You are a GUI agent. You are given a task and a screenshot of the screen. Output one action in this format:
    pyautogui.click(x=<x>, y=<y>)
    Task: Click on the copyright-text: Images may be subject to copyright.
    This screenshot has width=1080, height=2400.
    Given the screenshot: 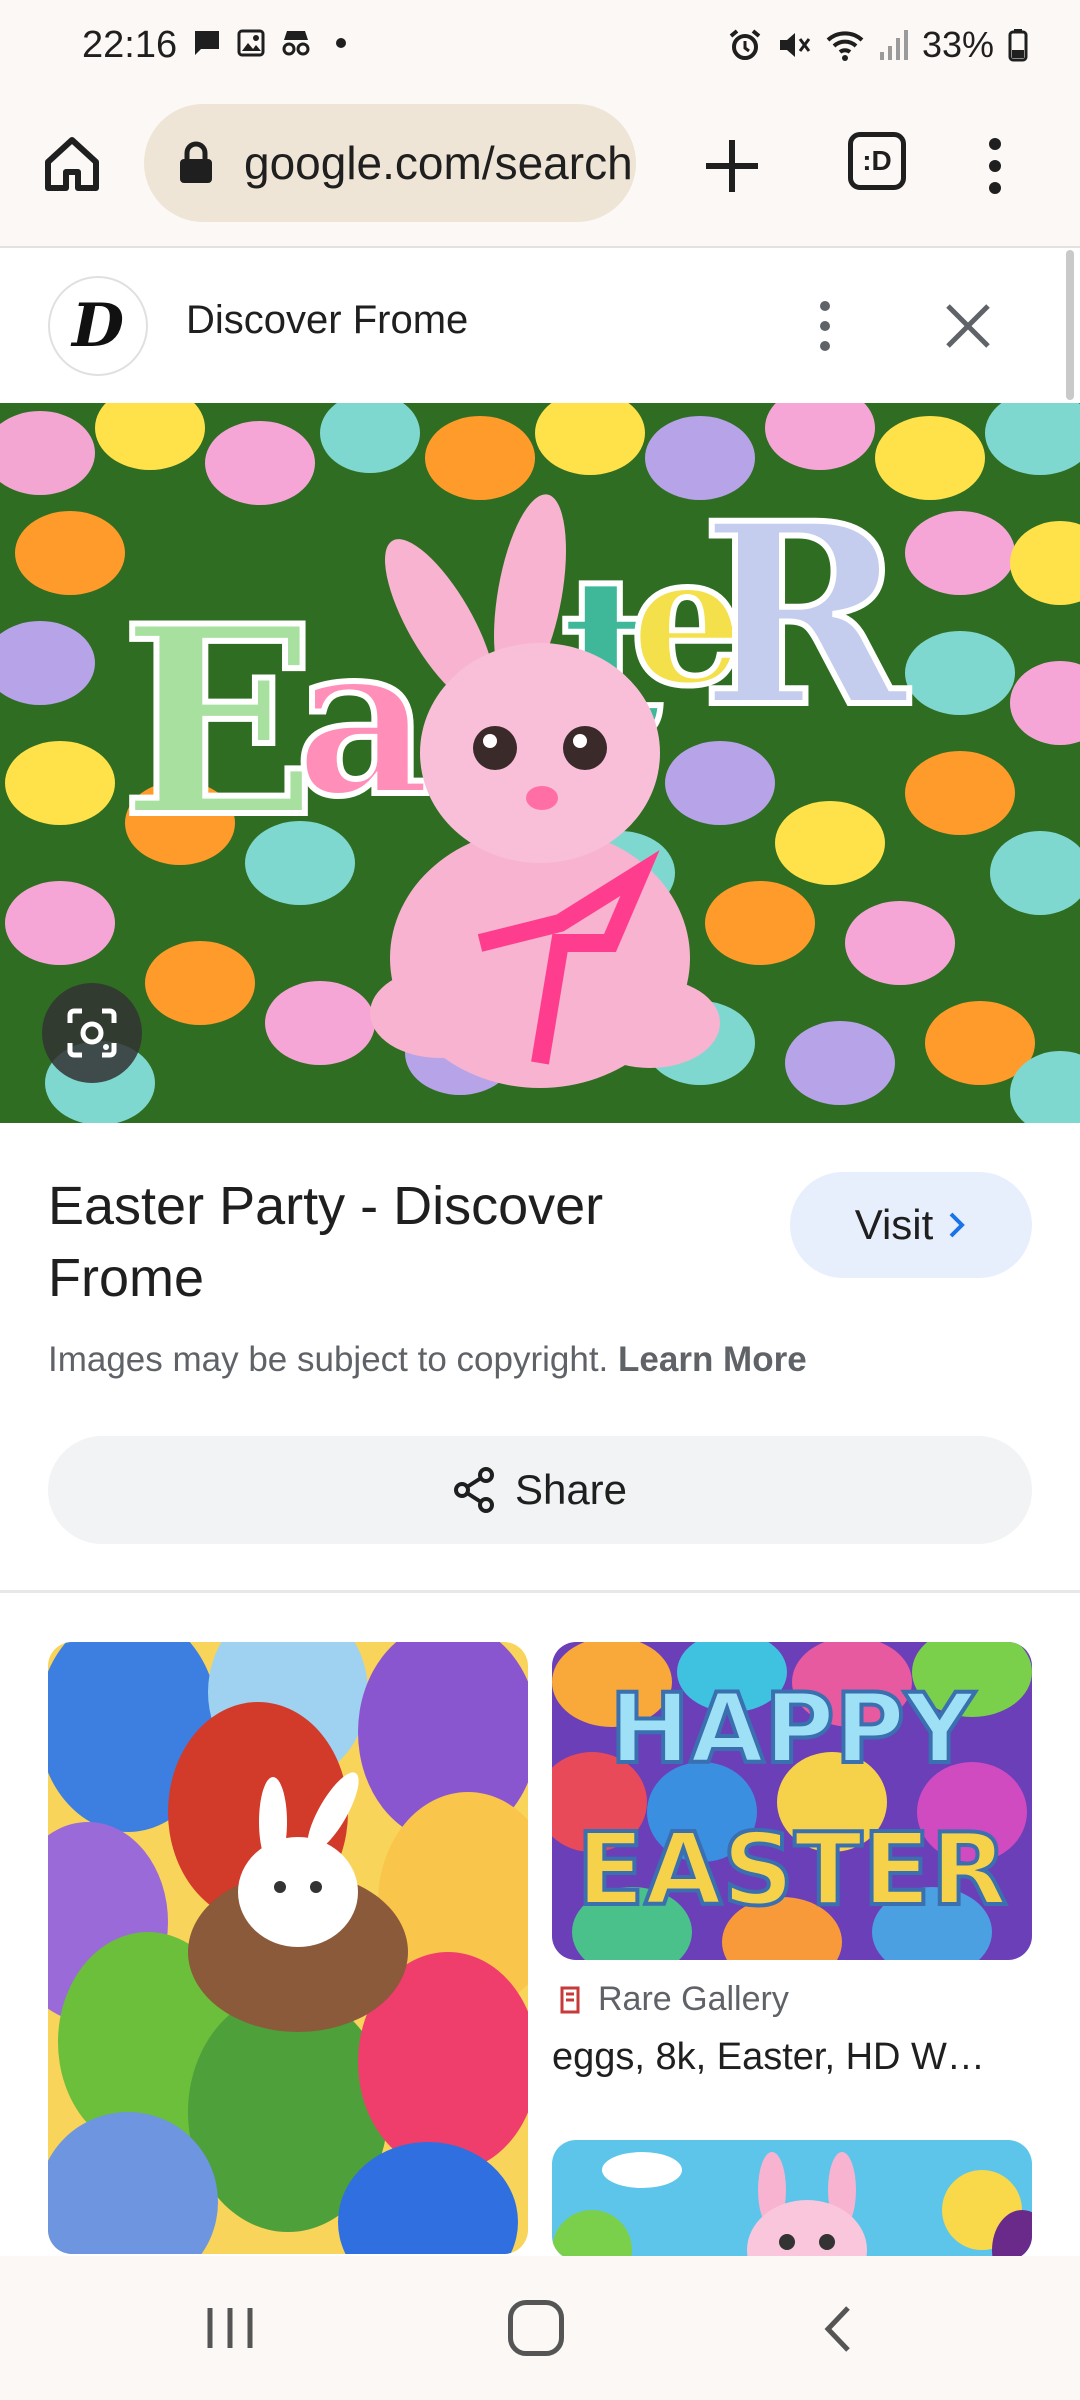 What is the action you would take?
    pyautogui.click(x=328, y=1359)
    